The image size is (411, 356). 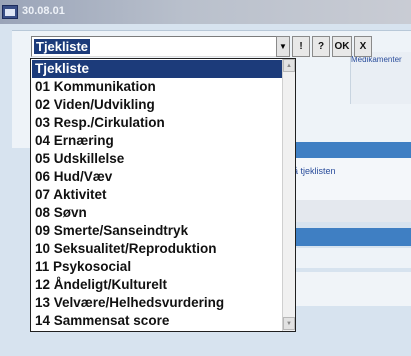 What do you see at coordinates (157, 69) in the screenshot?
I see `dropdown-item: Tjekliste` at bounding box center [157, 69].